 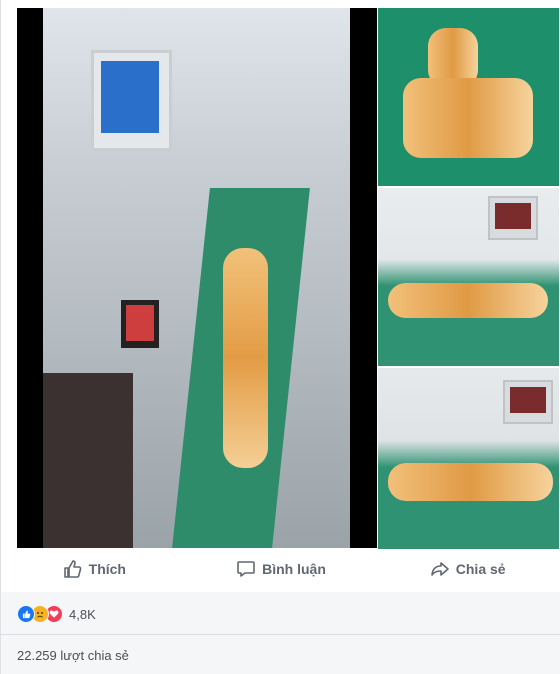 I want to click on like-label: Thích, so click(x=107, y=569).